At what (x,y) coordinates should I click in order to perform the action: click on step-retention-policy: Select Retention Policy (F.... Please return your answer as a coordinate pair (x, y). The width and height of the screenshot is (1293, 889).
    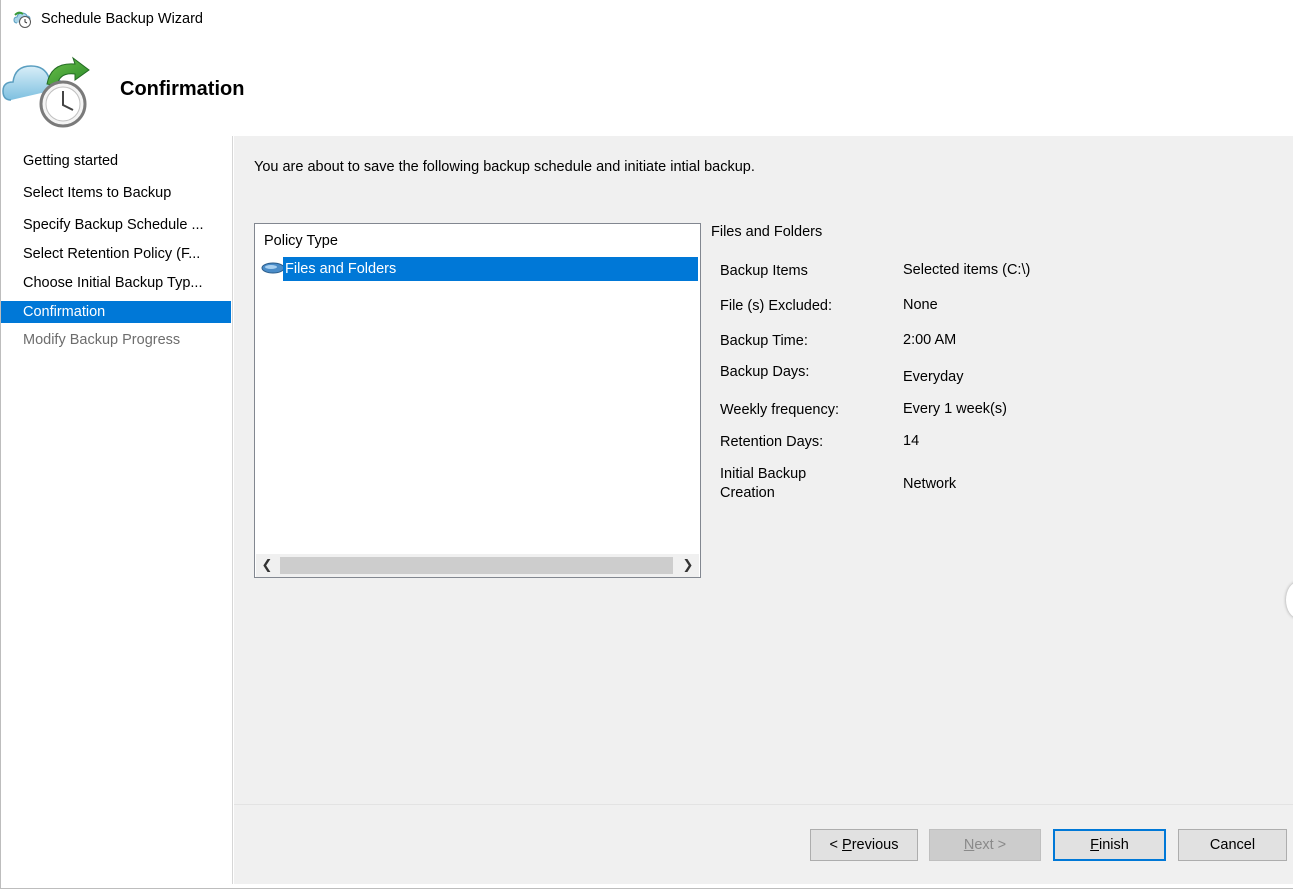
    Looking at the image, I should click on (116, 254).